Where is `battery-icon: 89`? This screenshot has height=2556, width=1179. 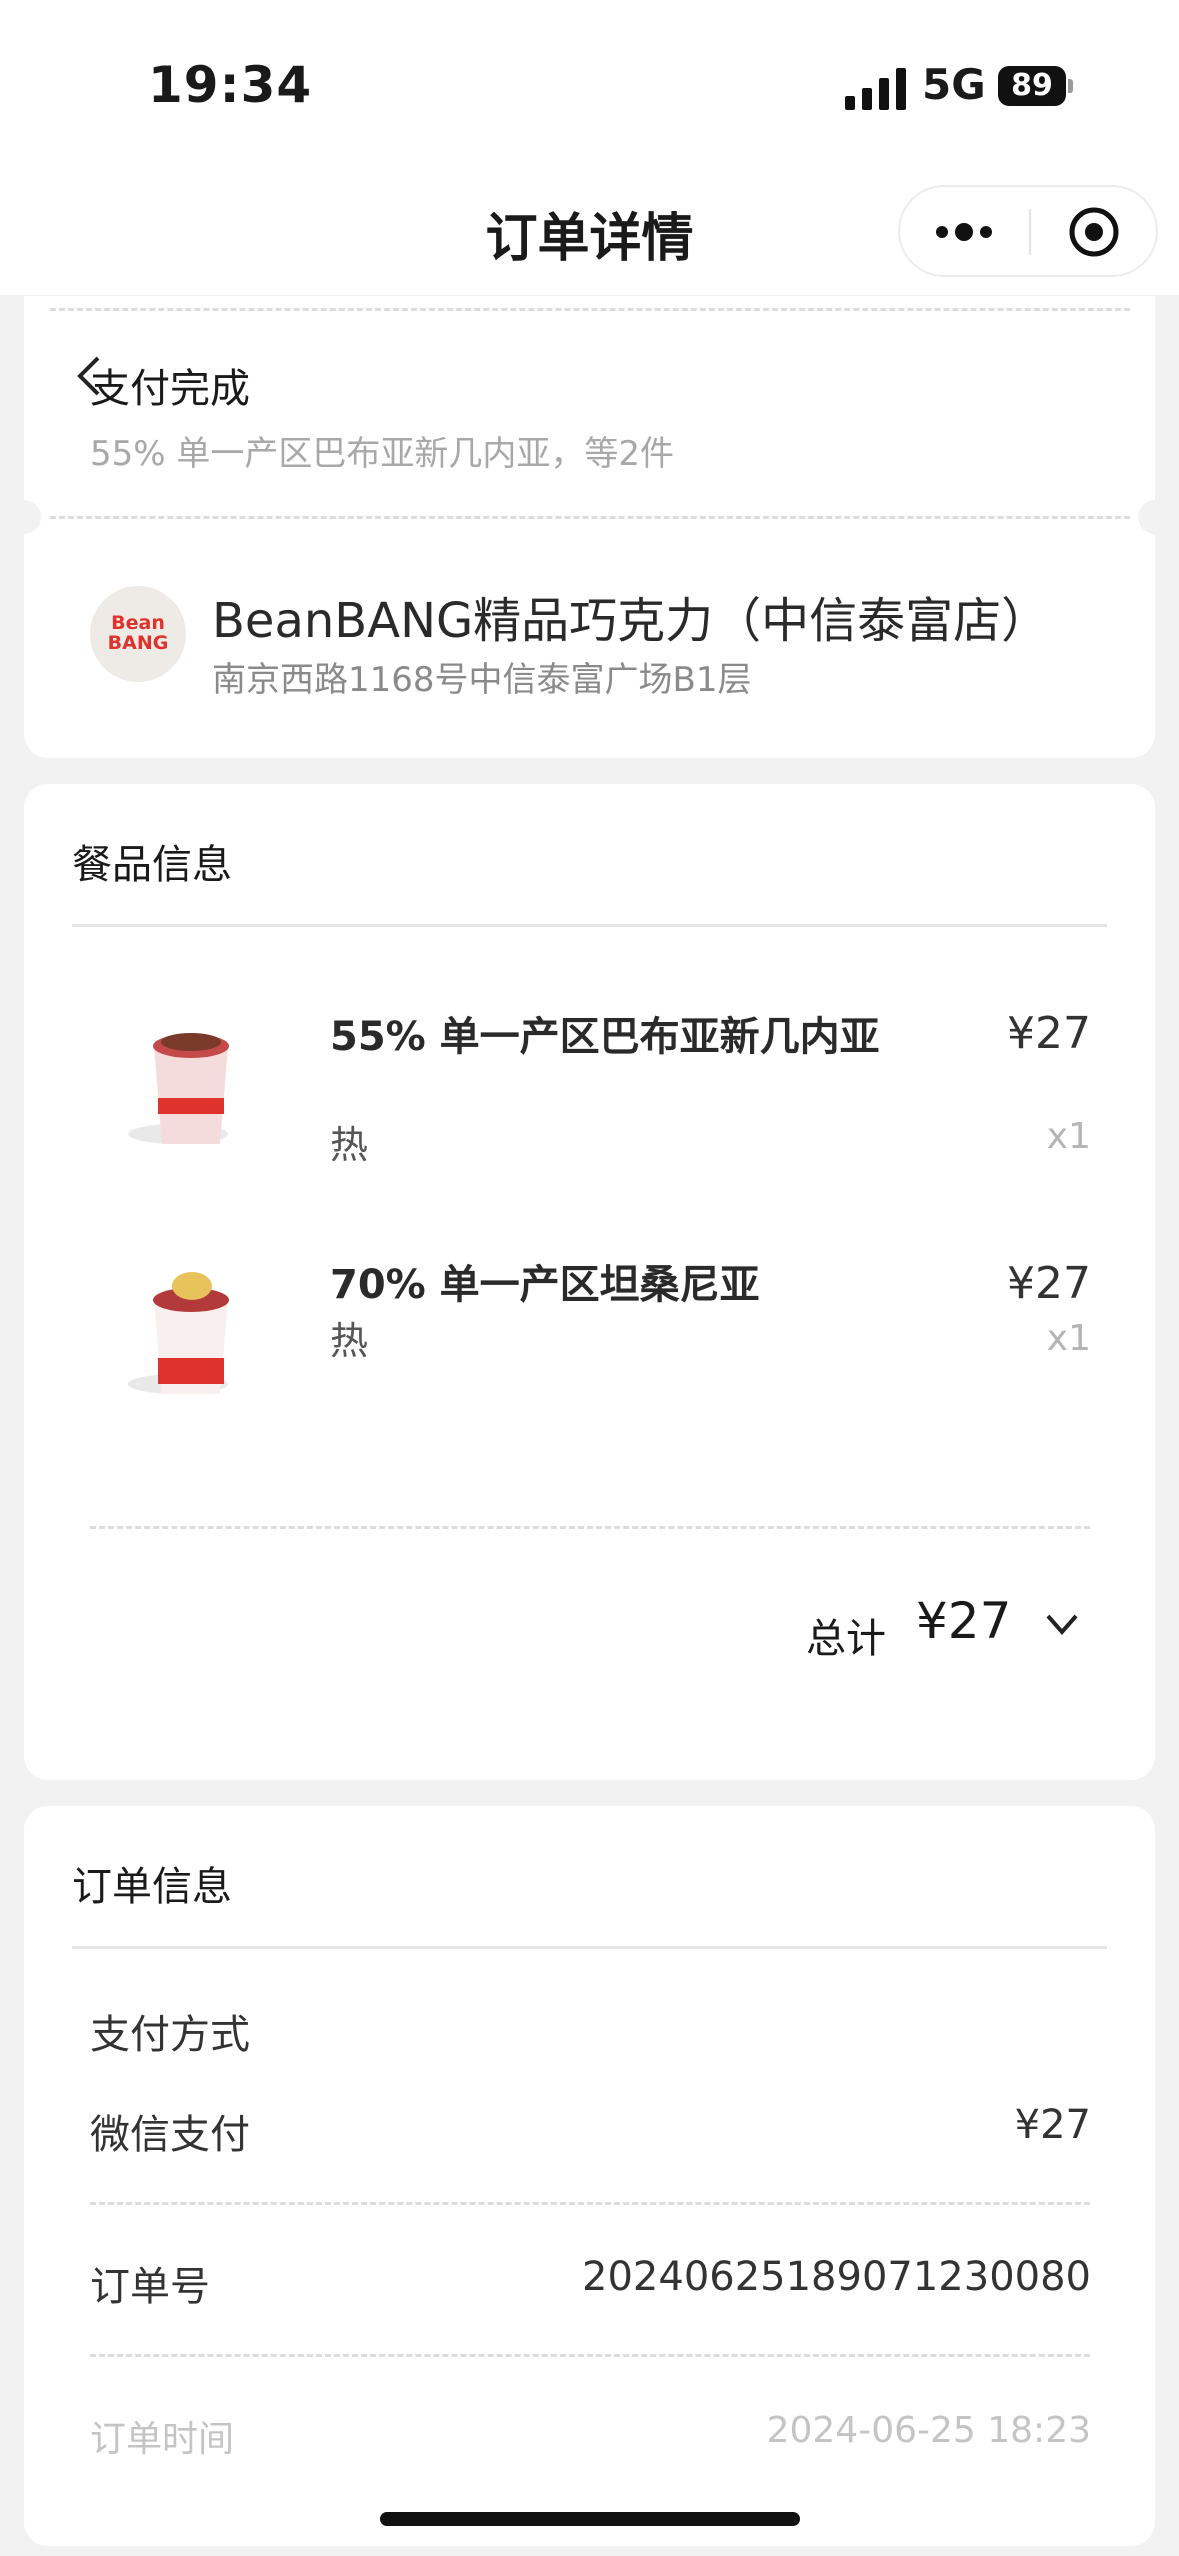
battery-icon: 89 is located at coordinates (1036, 86).